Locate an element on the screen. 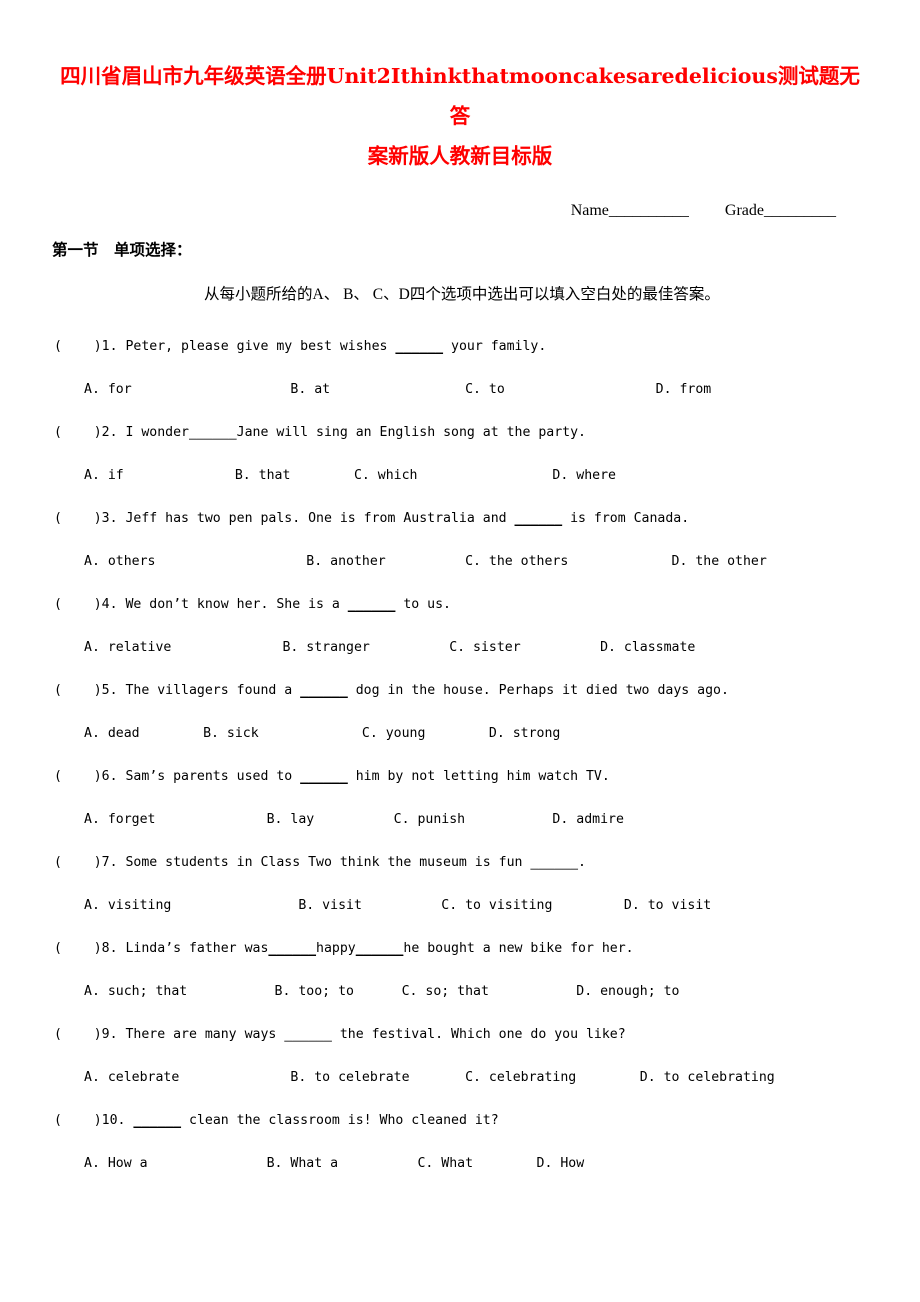 This screenshot has width=920, height=1302. question-text: Peter, please give my best wishes is located at coordinates (256, 346).